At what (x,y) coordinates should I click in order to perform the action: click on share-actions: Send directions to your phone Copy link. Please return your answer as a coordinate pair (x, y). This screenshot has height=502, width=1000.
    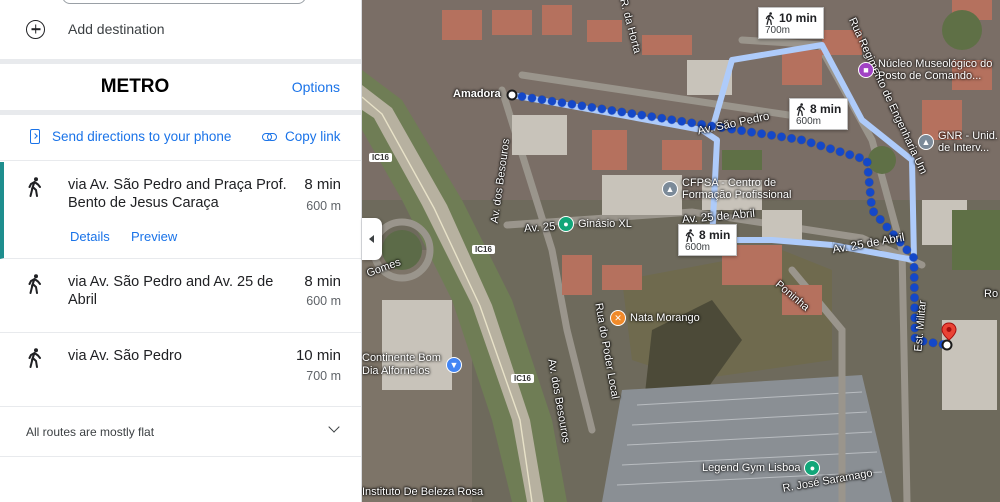
    Looking at the image, I should click on (180, 138).